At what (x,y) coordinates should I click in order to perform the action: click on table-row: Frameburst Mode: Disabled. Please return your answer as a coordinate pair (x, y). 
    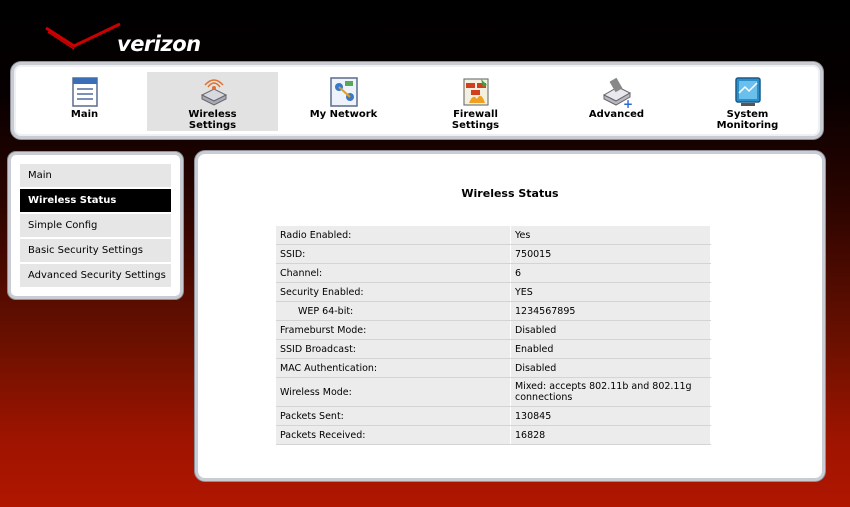
    Looking at the image, I should click on (493, 330).